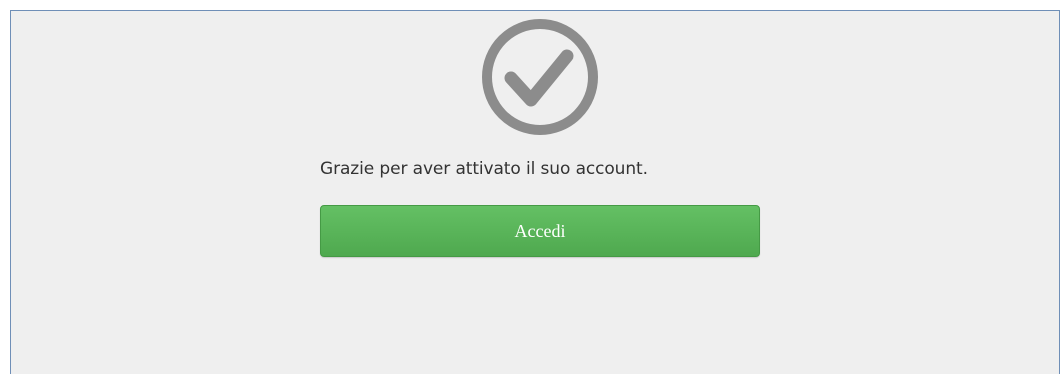  What do you see at coordinates (540, 231) in the screenshot?
I see `login-button: Accedi` at bounding box center [540, 231].